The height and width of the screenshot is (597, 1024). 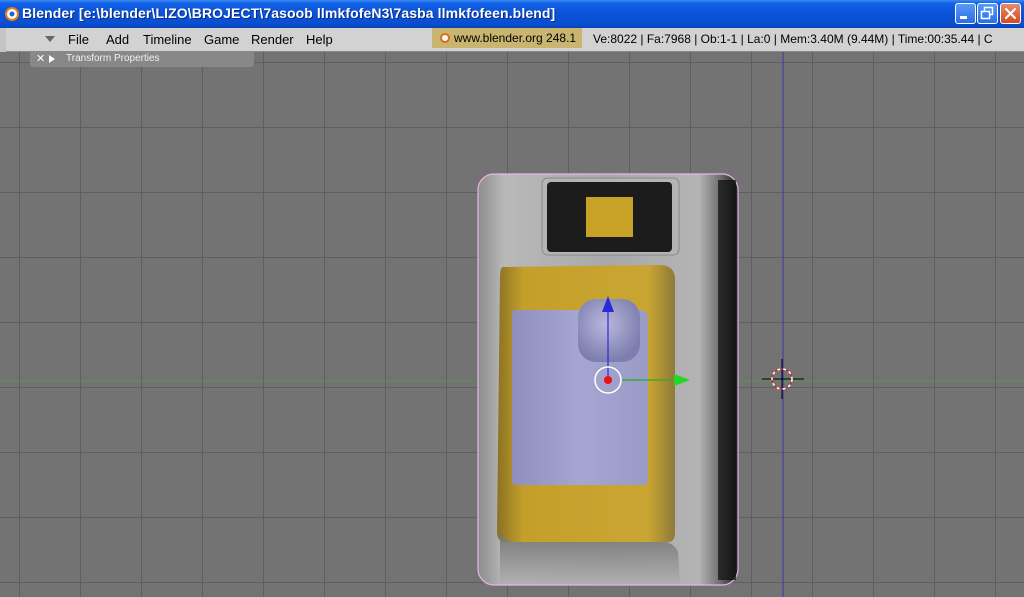 What do you see at coordinates (117, 39) in the screenshot?
I see `menu-add: Add` at bounding box center [117, 39].